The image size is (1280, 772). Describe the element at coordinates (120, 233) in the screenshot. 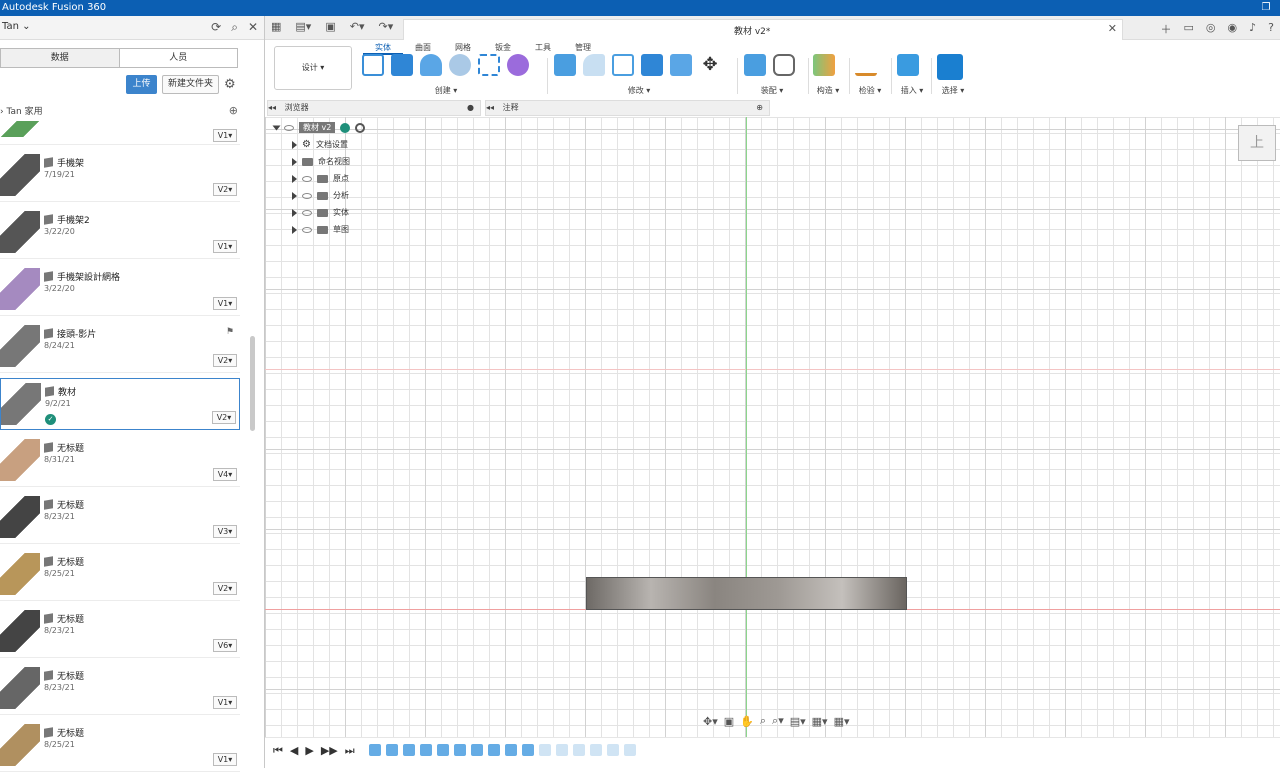

I see `file-card: 手機架2 3/22/20 V1▾` at that location.